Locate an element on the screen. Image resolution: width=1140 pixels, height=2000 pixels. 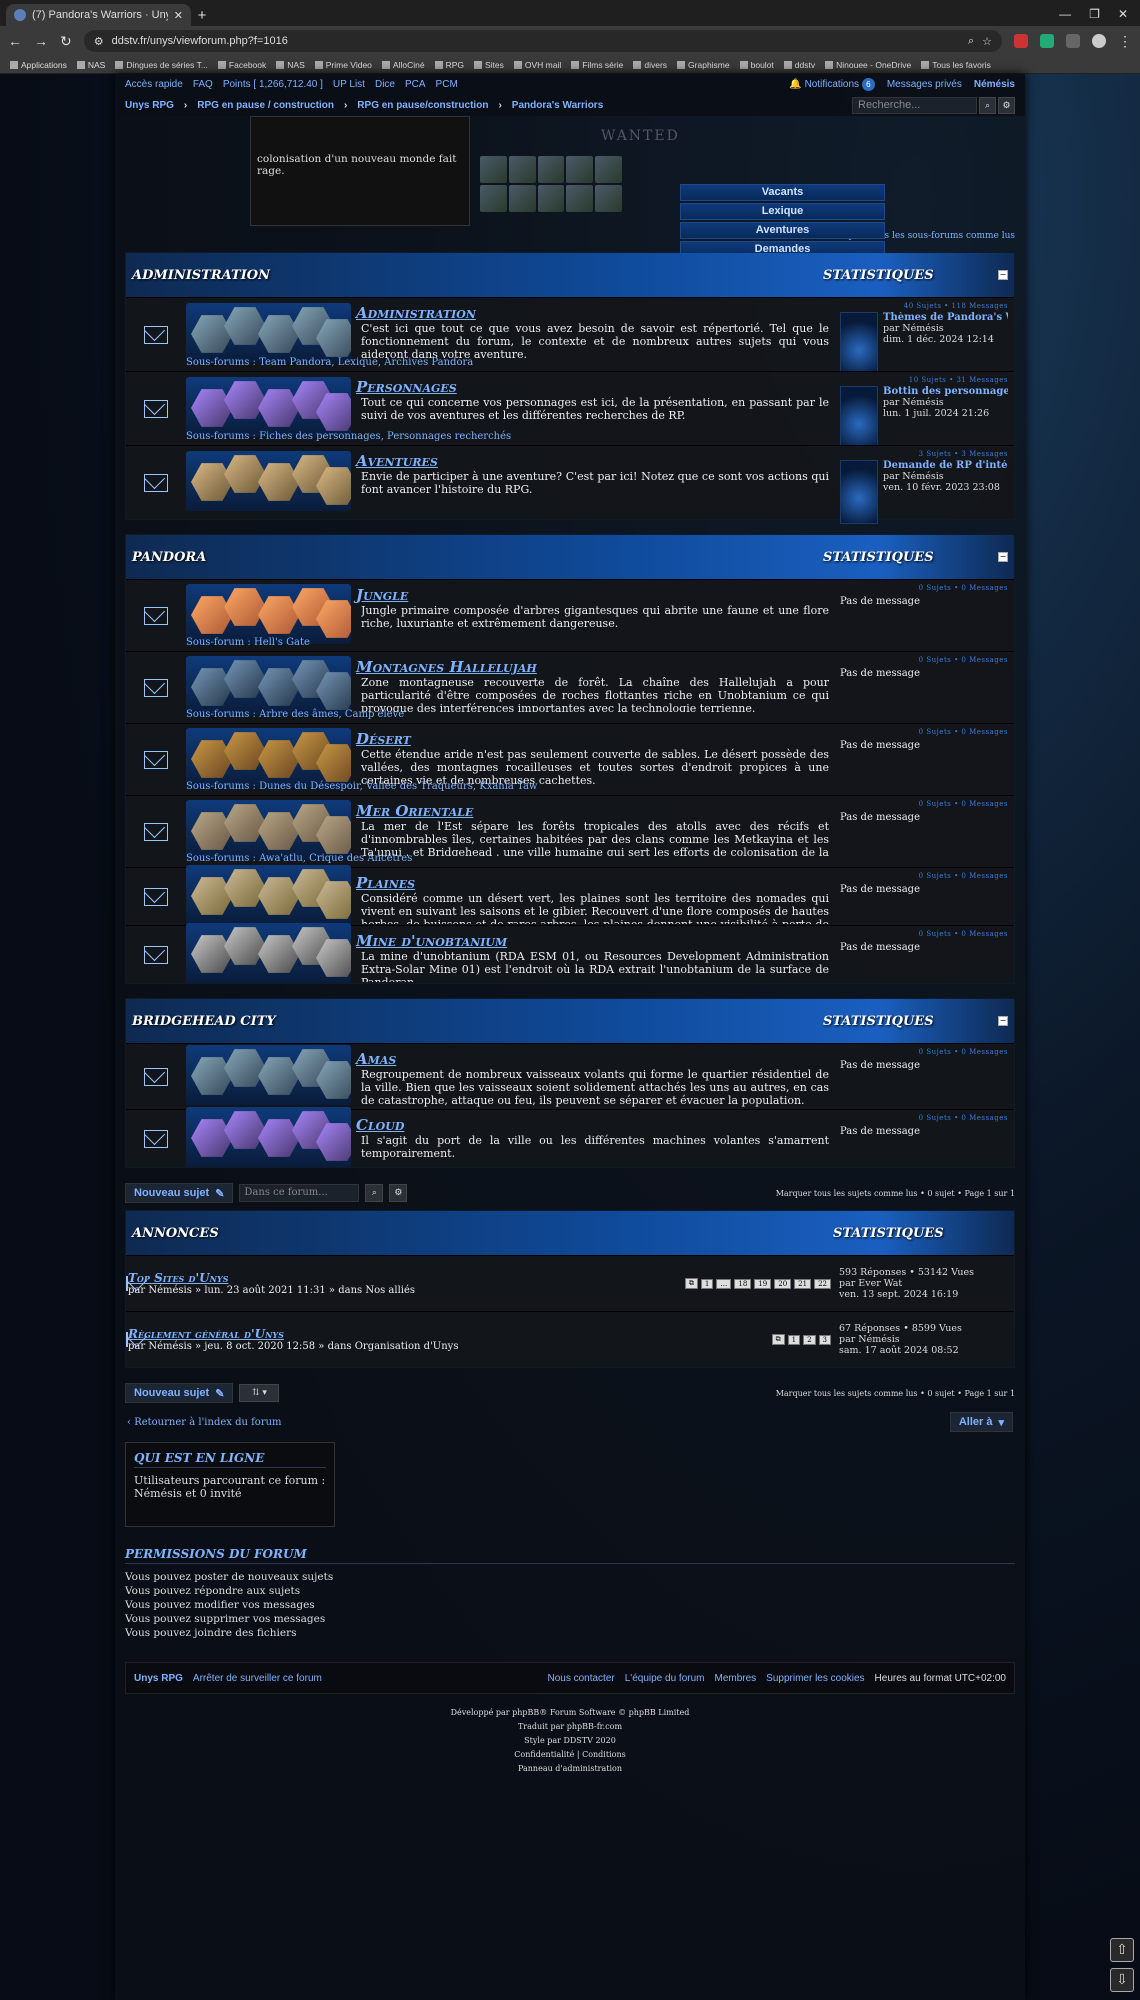
page-link: 21 is located at coordinates (803, 1283).